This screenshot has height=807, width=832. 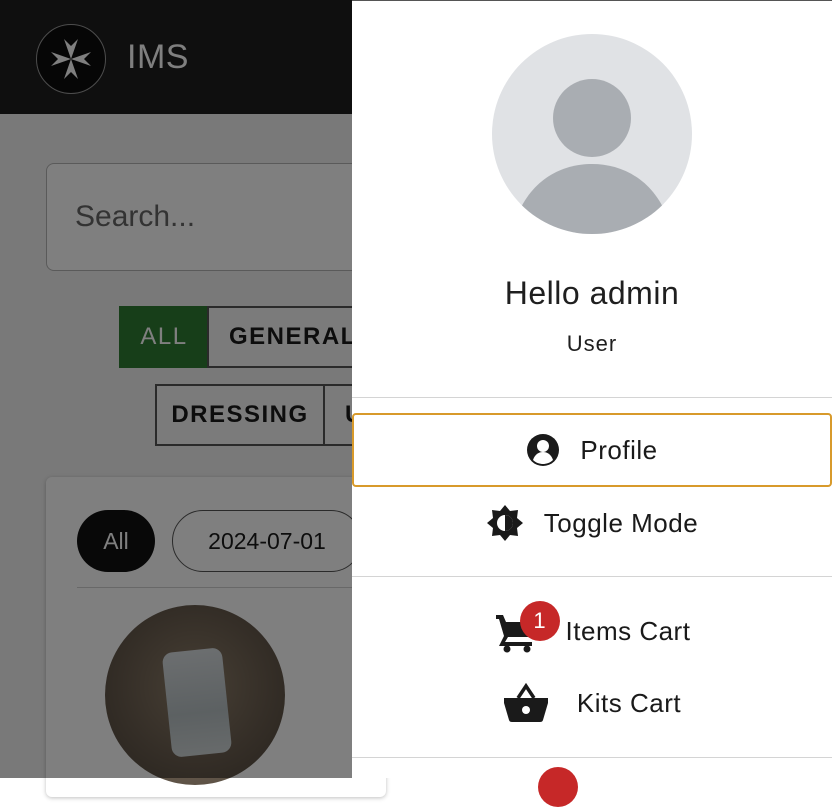 What do you see at coordinates (539, 621) in the screenshot?
I see `items-cart-badge: 1` at bounding box center [539, 621].